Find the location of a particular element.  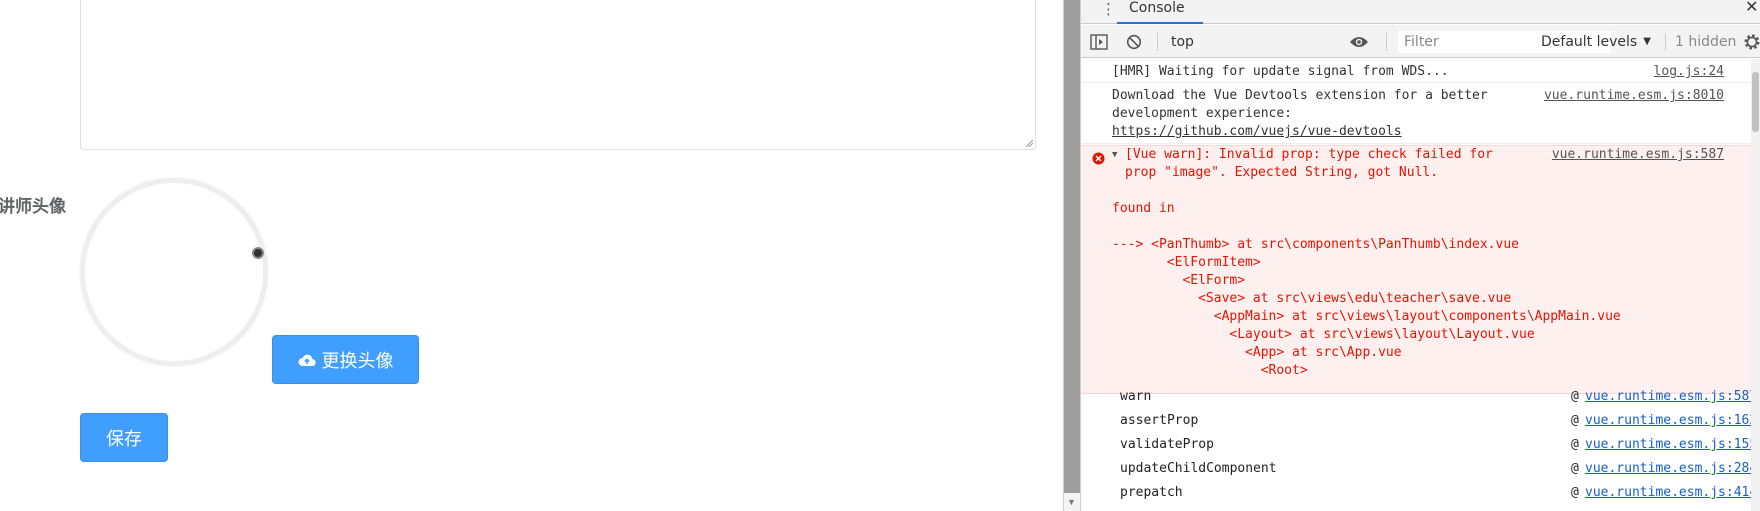

error-found-in: found in is located at coordinates (1143, 208).